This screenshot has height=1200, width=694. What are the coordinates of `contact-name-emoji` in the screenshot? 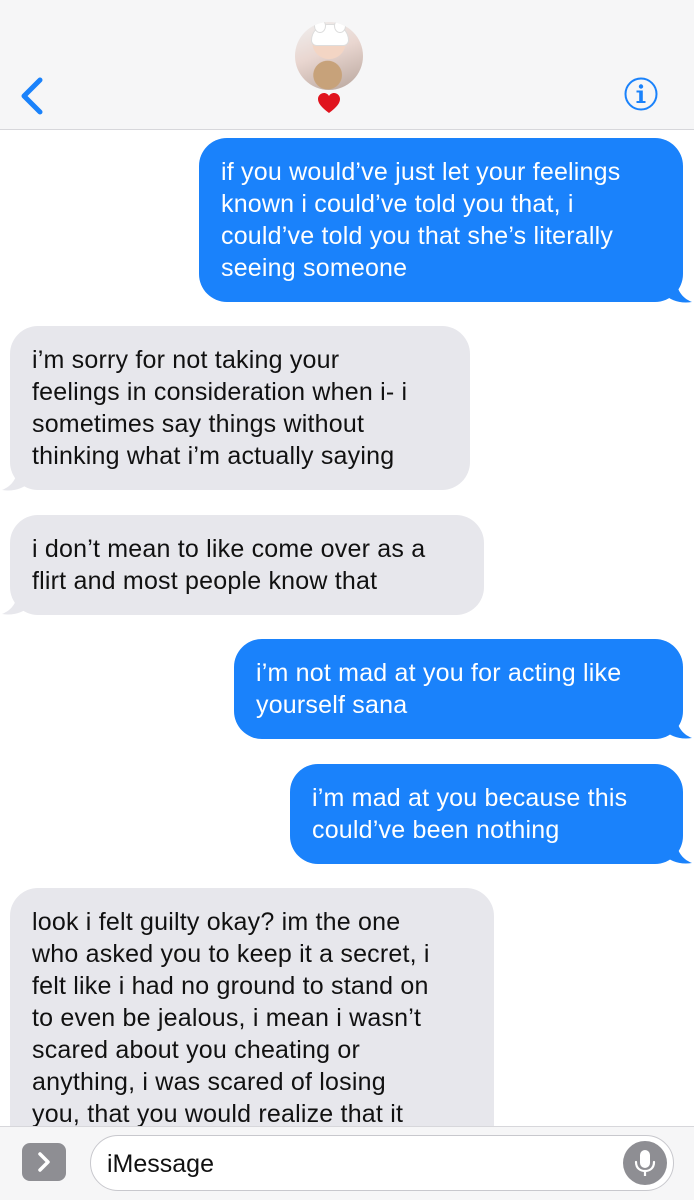 It's located at (329, 103).